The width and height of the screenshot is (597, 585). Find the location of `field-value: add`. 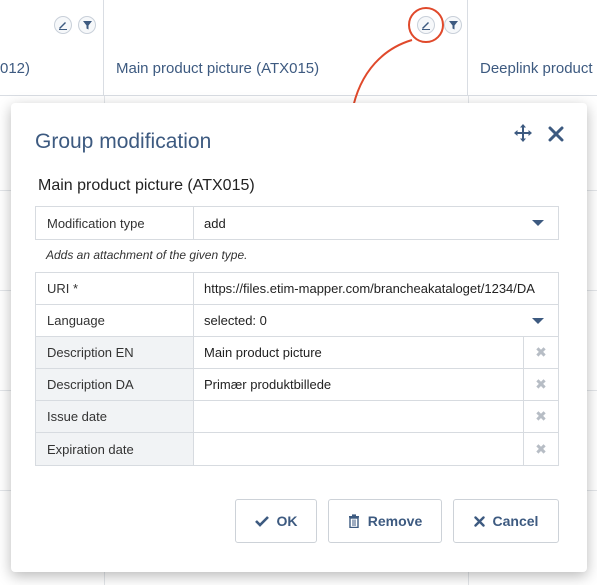

field-value: add is located at coordinates (215, 223).